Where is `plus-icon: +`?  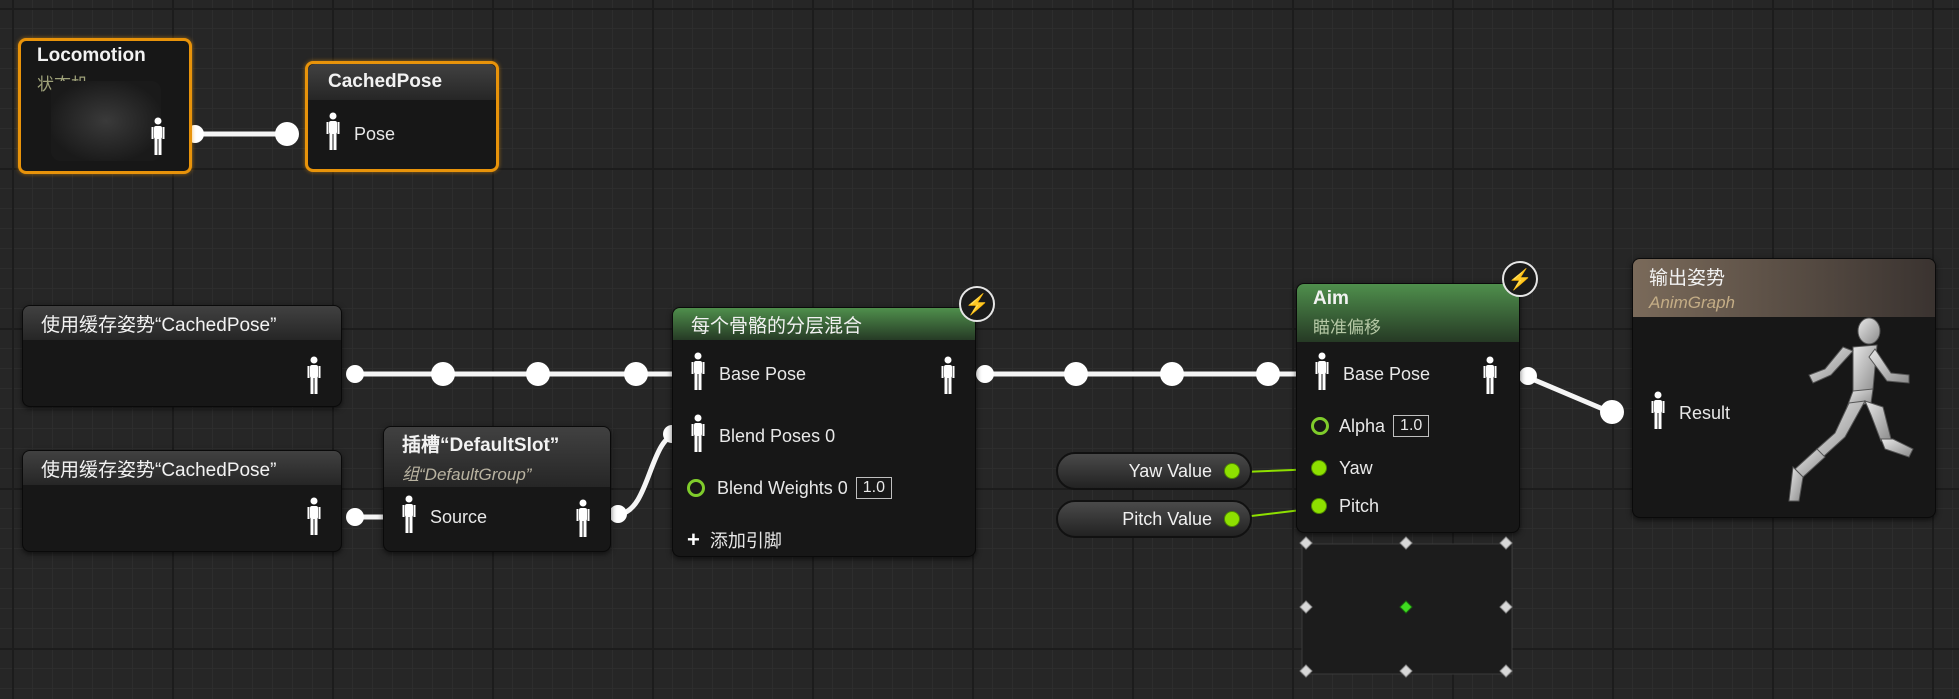
plus-icon: + is located at coordinates (693, 539).